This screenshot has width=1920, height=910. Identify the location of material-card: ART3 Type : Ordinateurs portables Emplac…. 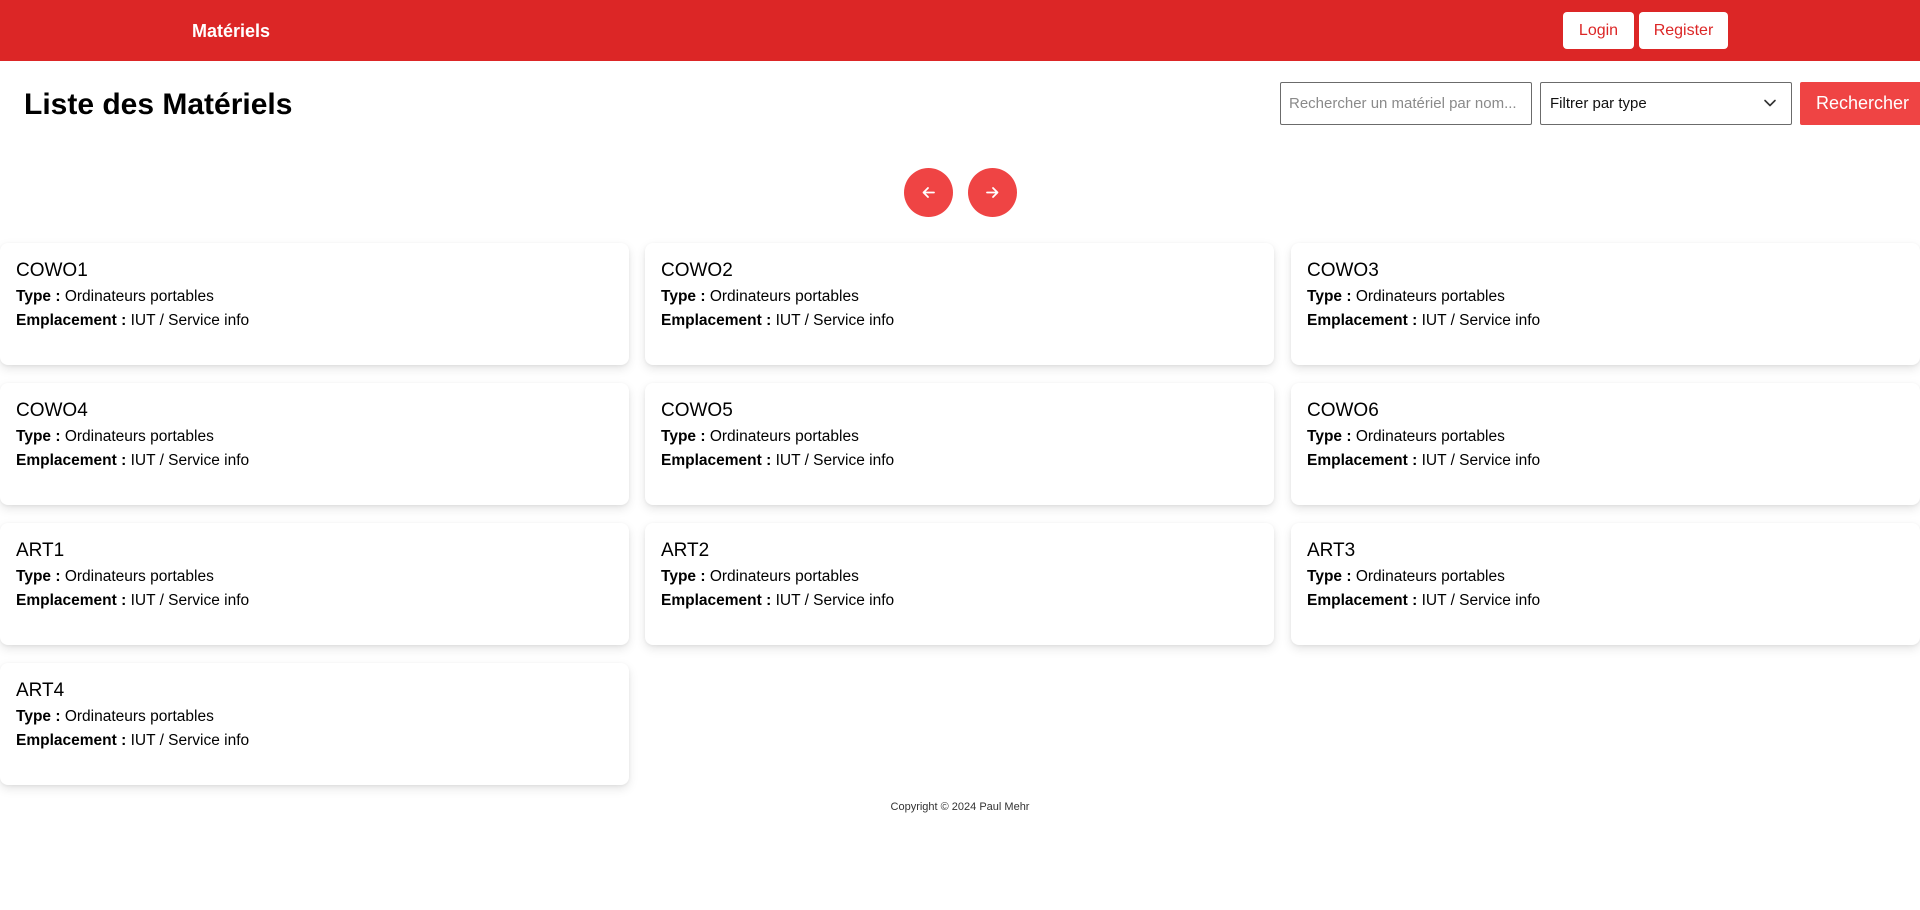
(1605, 584).